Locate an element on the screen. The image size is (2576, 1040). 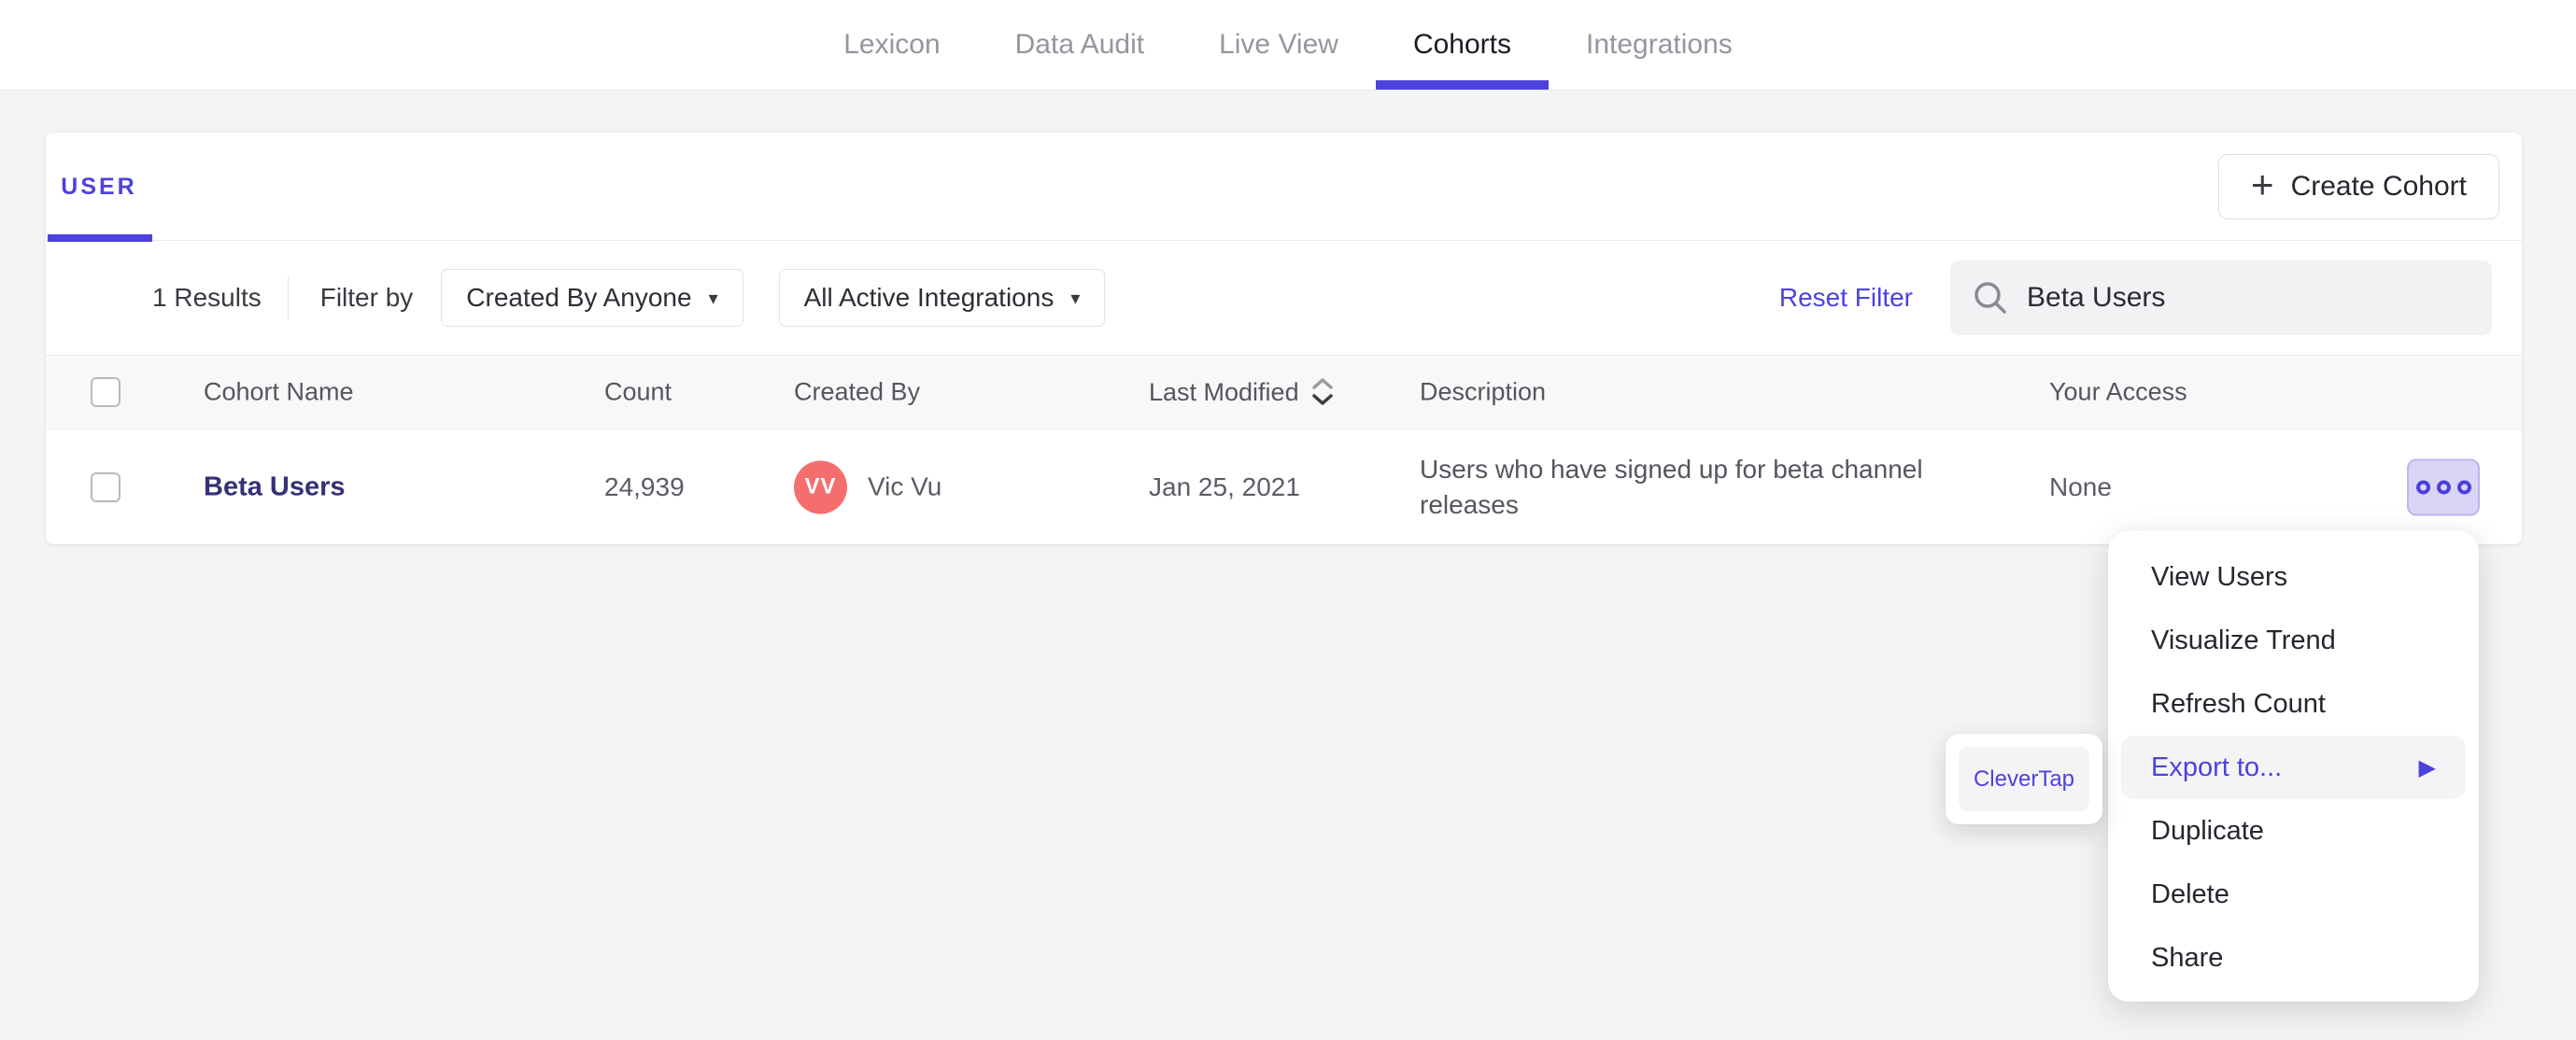
nav-tab-live-view: Live View is located at coordinates (1278, 45).